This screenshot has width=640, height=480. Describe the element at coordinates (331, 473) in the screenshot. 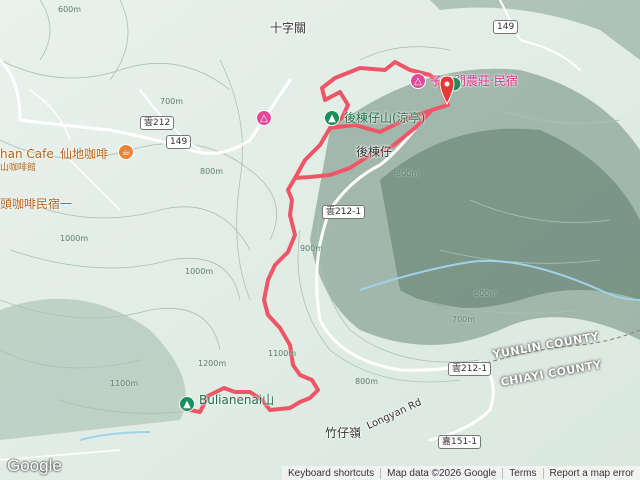

I see `keyboard-shortcuts-link: Keyboard shortcuts` at that location.